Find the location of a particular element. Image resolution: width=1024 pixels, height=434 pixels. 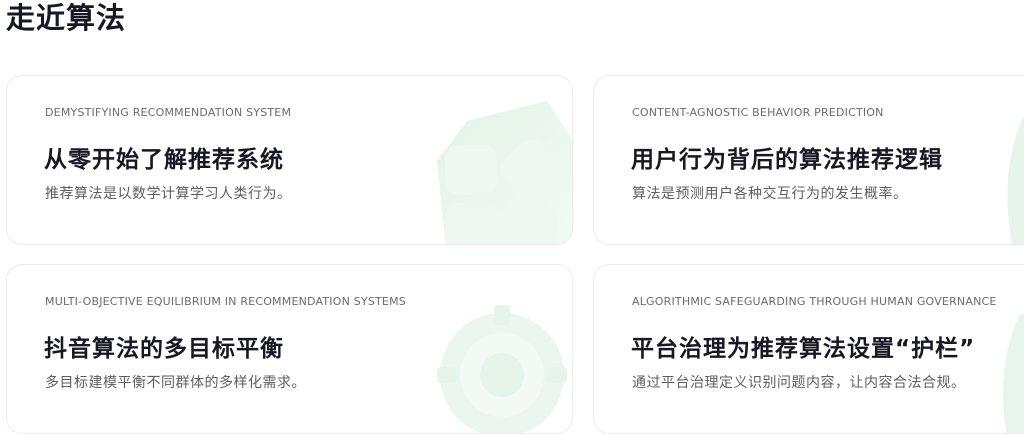

gear-icon is located at coordinates (502, 369).